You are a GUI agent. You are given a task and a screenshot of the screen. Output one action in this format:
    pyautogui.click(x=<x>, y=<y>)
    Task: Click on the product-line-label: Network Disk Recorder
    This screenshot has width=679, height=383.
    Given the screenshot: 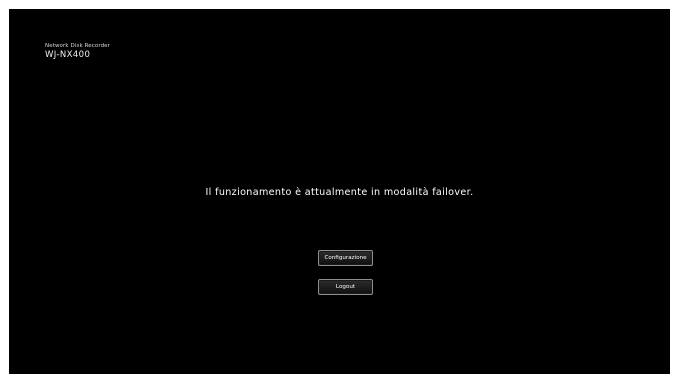 What is the action you would take?
    pyautogui.click(x=78, y=46)
    